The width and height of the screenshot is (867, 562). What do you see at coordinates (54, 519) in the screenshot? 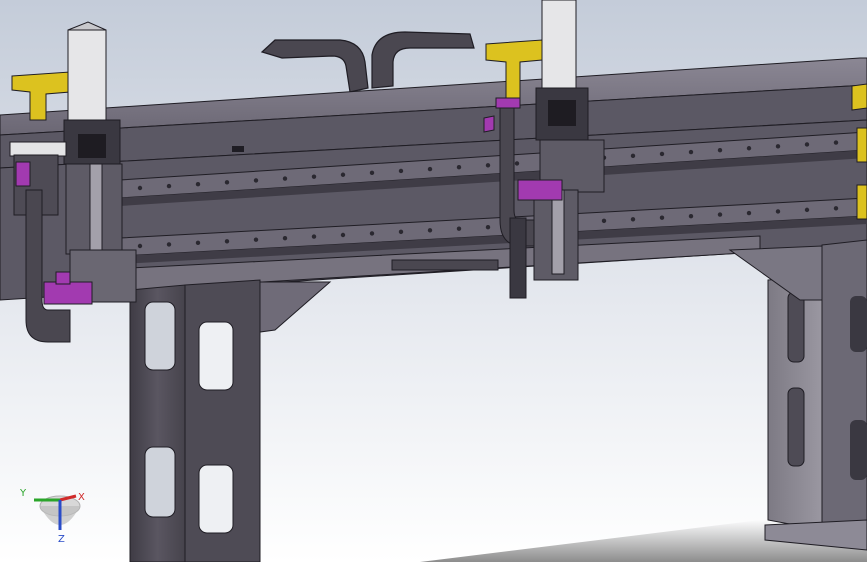
I see `view-orientation-triad: X Y Z` at bounding box center [54, 519].